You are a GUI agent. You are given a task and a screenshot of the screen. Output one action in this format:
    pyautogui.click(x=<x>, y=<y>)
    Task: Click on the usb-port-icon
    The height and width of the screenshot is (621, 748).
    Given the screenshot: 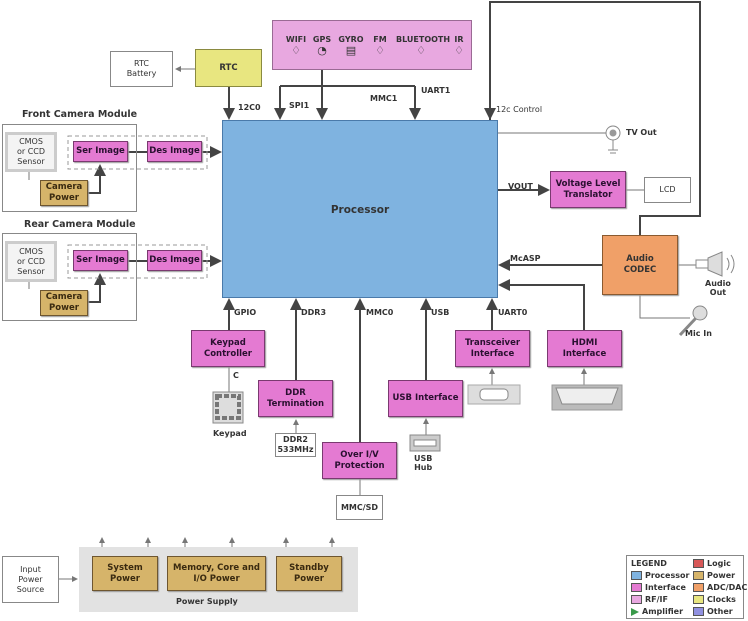 What is the action you would take?
    pyautogui.click(x=425, y=443)
    